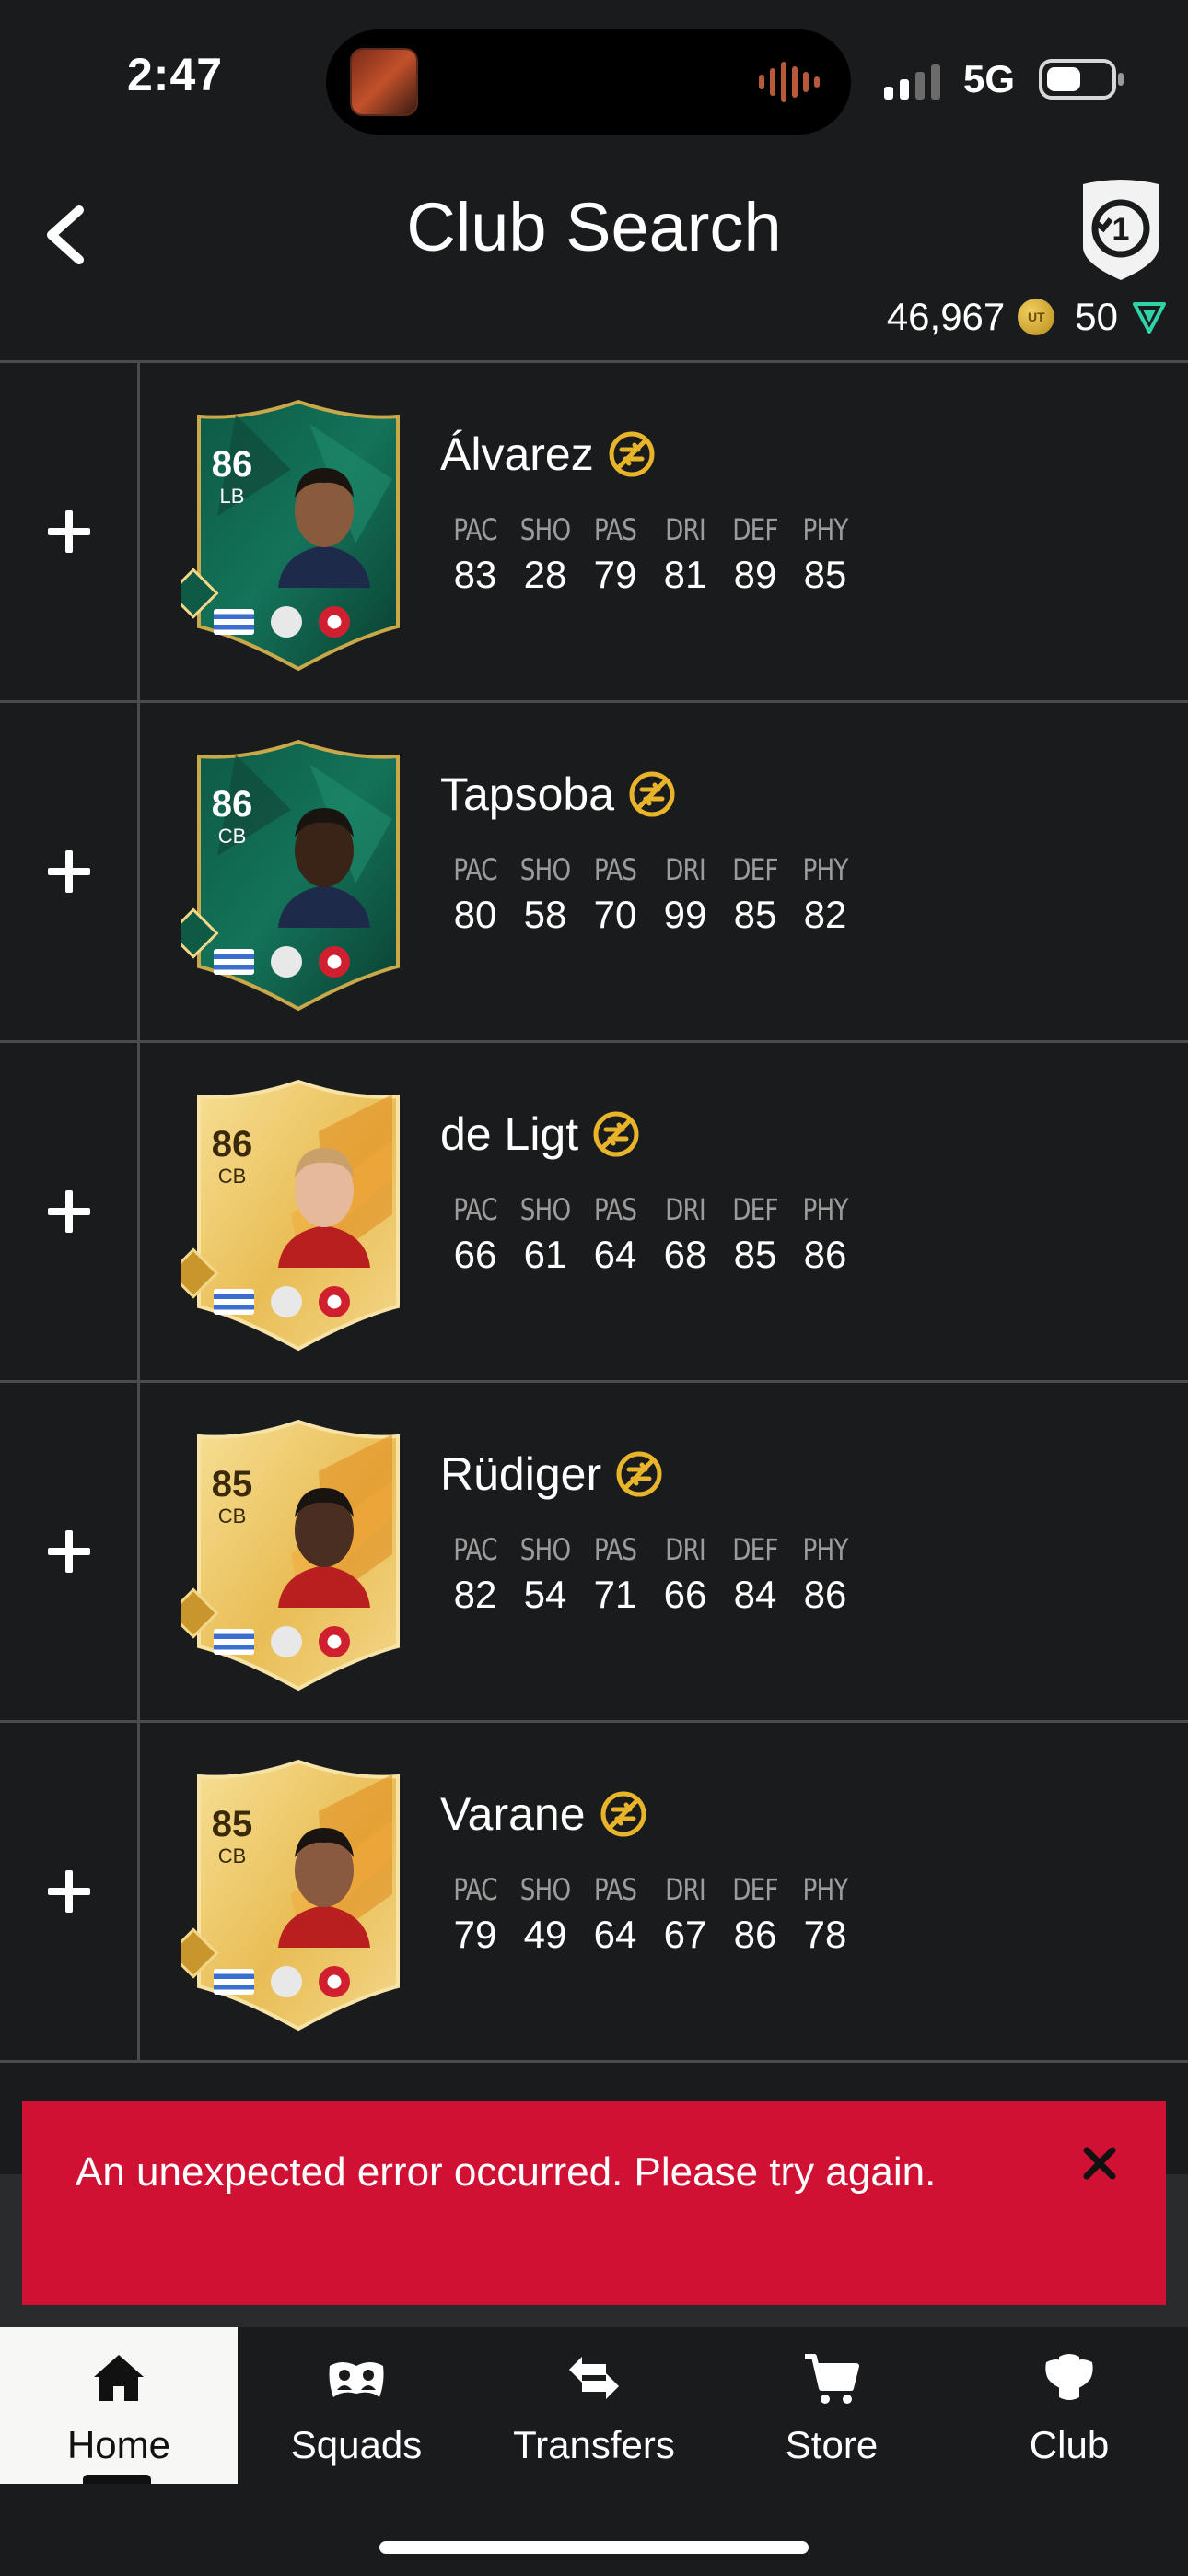 The image size is (1188, 2576). Describe the element at coordinates (831, 2405) in the screenshot. I see `tab-store: Store` at that location.